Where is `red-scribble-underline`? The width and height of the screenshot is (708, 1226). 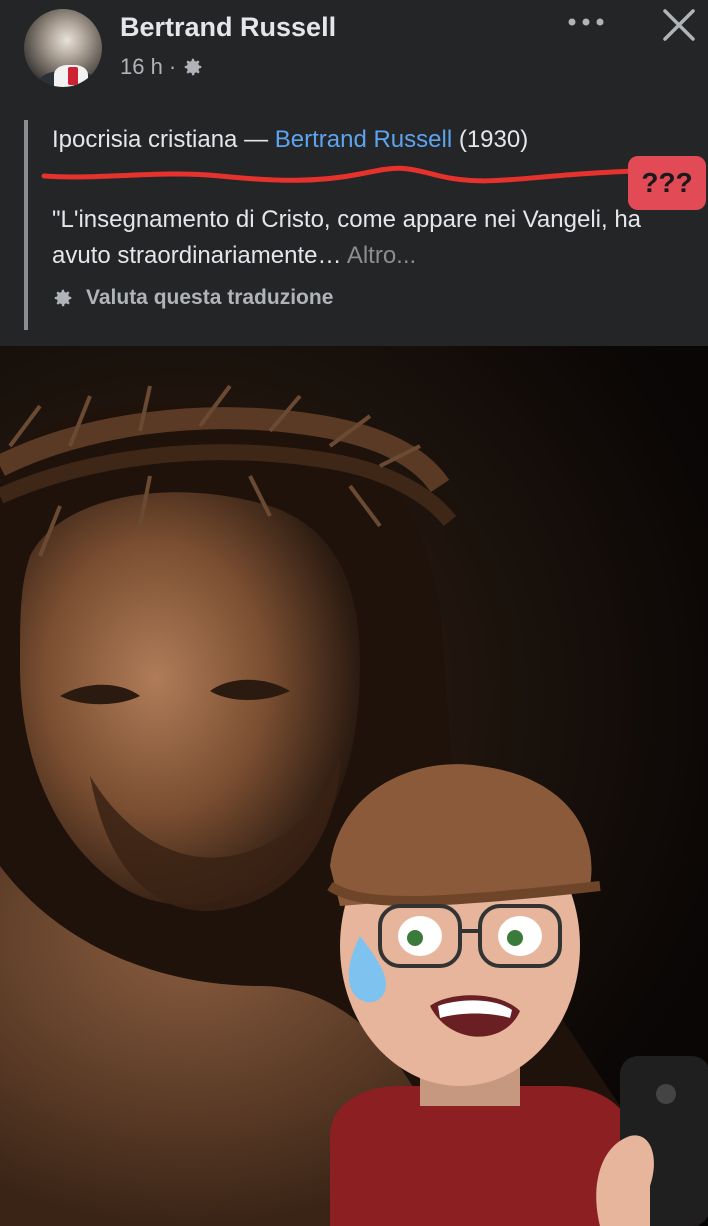
red-scribble-underline is located at coordinates (340, 174).